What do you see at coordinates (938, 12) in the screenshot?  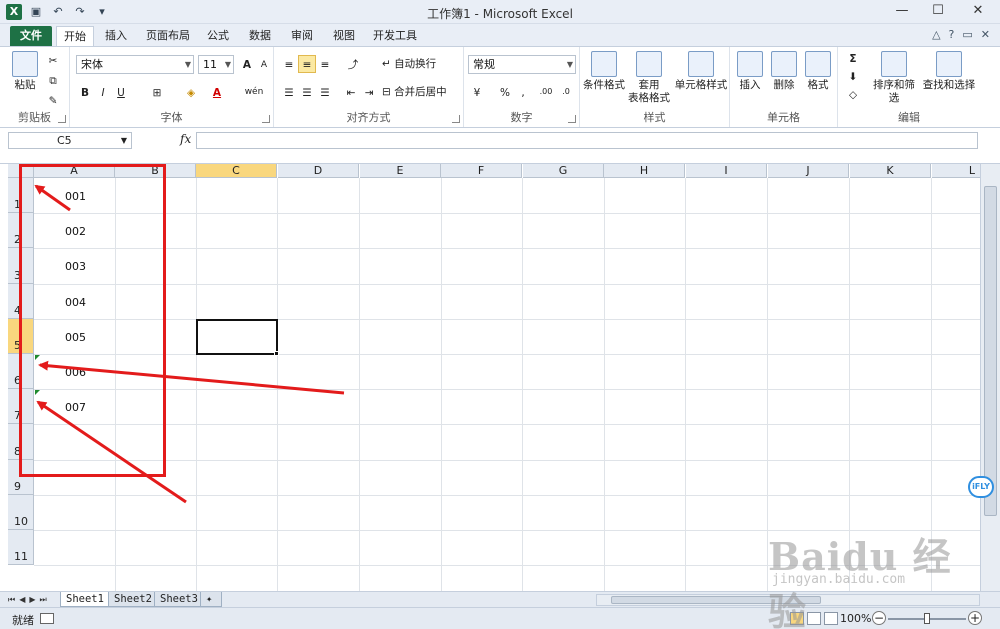 I see `maximize-button: ☐` at bounding box center [938, 12].